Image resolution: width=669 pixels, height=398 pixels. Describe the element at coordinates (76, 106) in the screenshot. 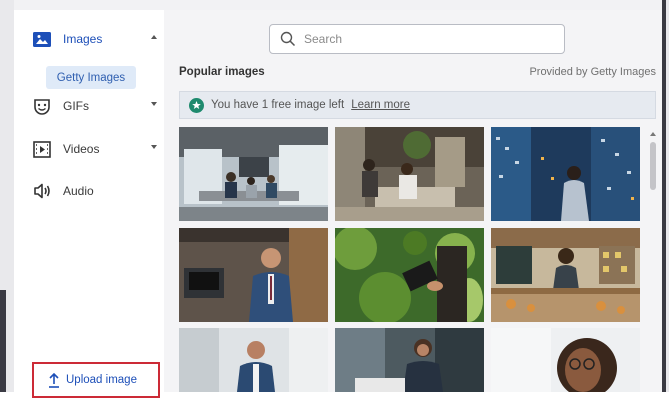

I see `sidebar-item-label: GIFs` at that location.